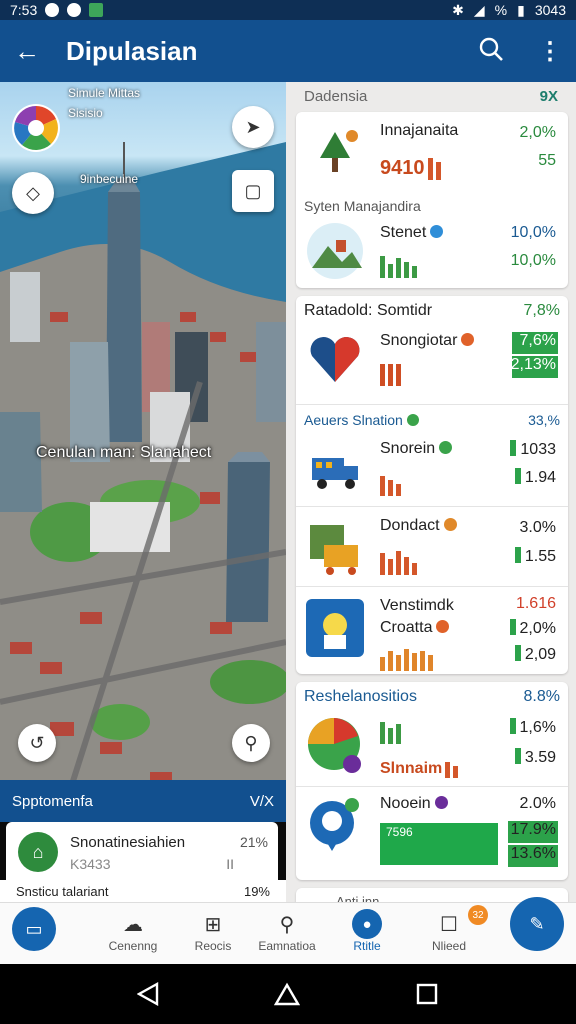 Image resolution: width=576 pixels, height=1024 pixels. I want to click on location-pin-icon: ⚲, so click(251, 743).